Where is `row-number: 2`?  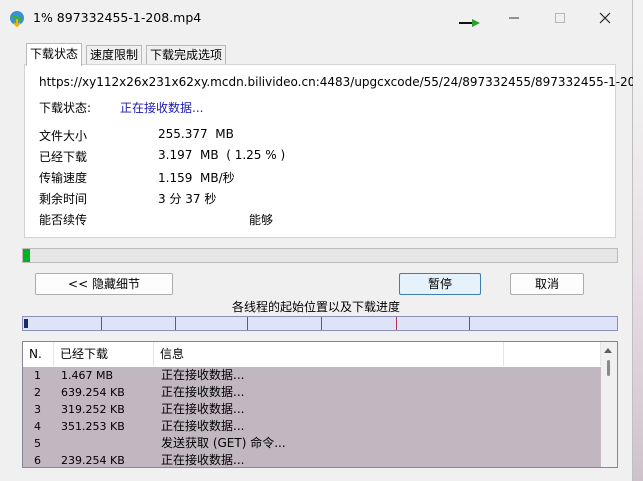 row-number: 2 is located at coordinates (37, 392).